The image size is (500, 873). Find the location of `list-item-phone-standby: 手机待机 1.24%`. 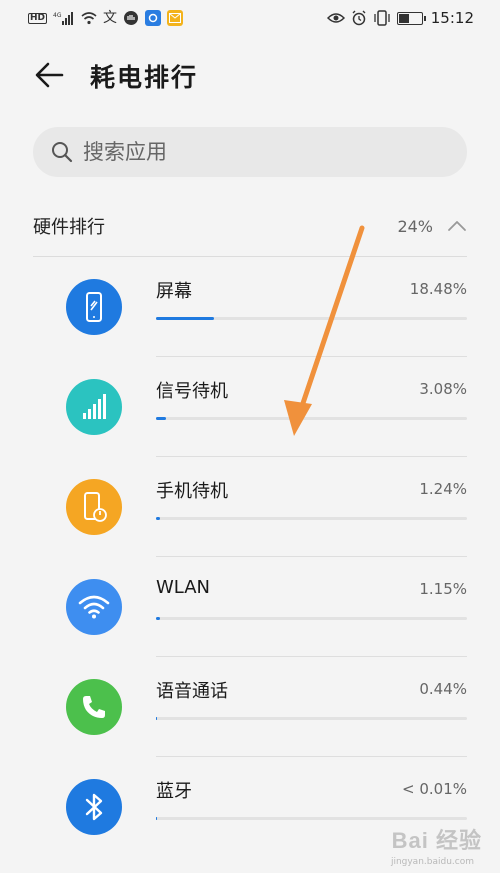

list-item-phone-standby: 手机待机 1.24% is located at coordinates (250, 507).